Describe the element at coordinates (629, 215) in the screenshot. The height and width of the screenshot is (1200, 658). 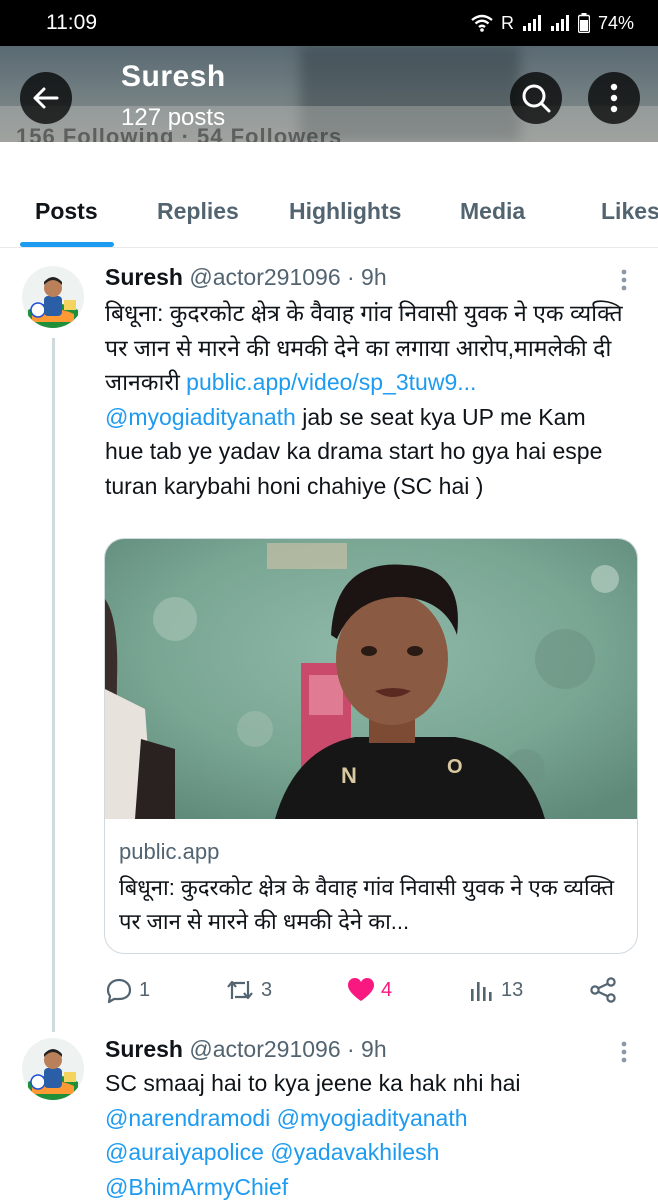
I see `tab-likes: Likes` at that location.